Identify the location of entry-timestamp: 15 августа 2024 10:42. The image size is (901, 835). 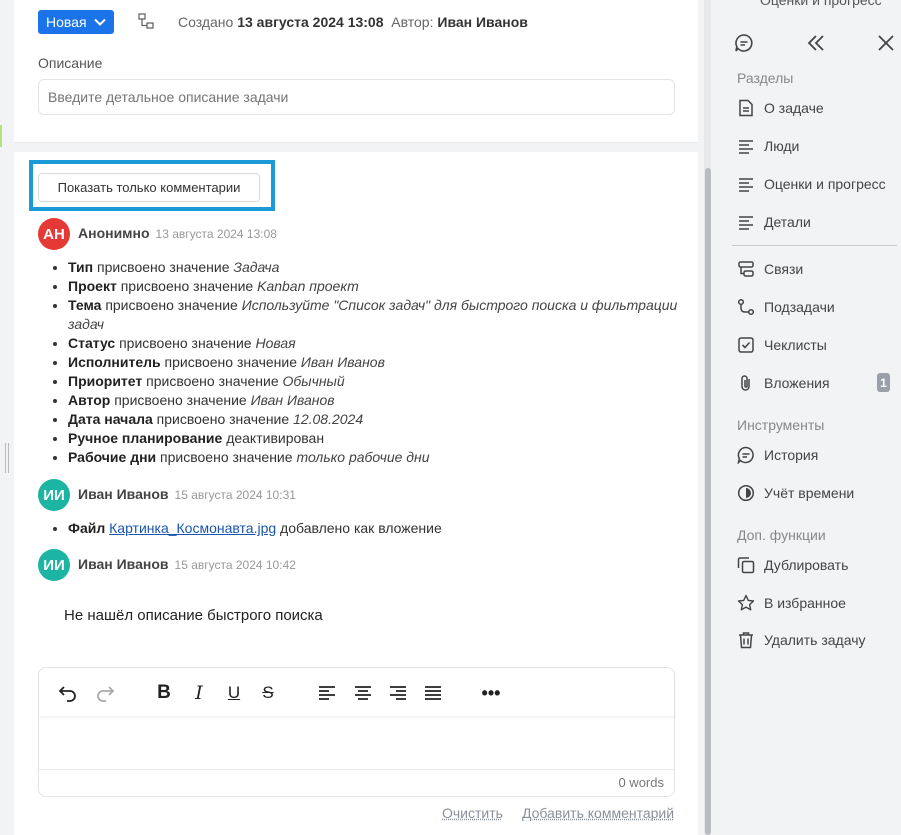
(235, 565).